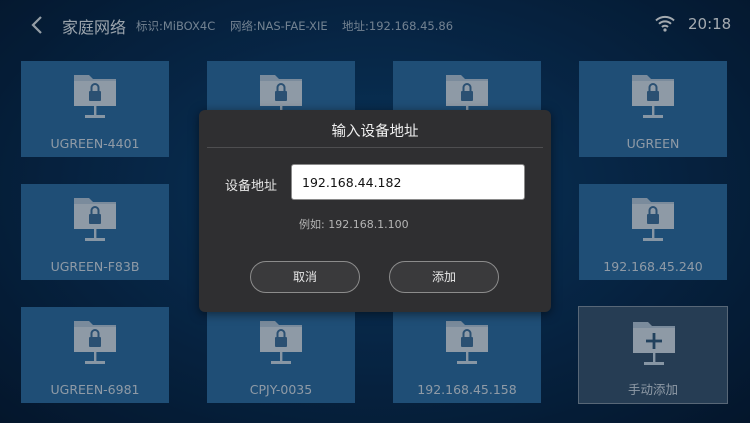 The image size is (750, 423). Describe the element at coordinates (251, 186) in the screenshot. I see `address-field-label: 设备地址` at that location.